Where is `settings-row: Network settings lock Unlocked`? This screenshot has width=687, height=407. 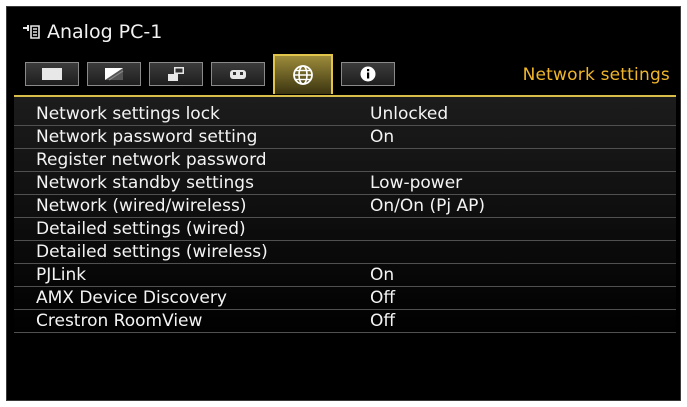
settings-row: Network settings lock Unlocked is located at coordinates (345, 114).